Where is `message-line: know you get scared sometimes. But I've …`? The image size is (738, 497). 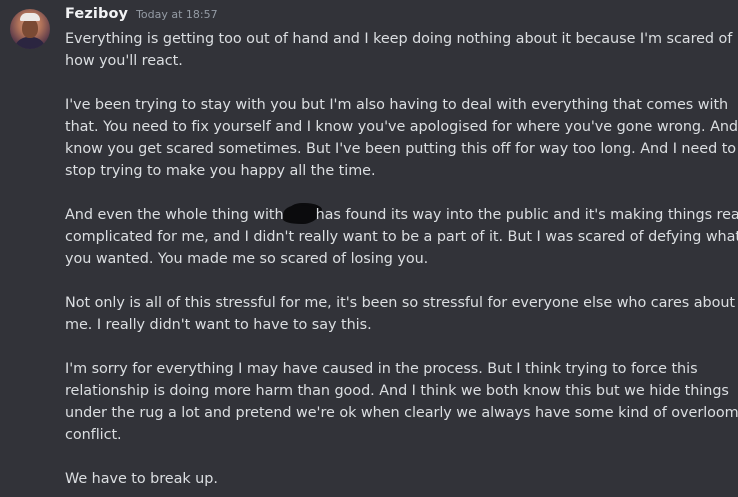
message-line: know you get scared sometimes. But I've … is located at coordinates (401, 149).